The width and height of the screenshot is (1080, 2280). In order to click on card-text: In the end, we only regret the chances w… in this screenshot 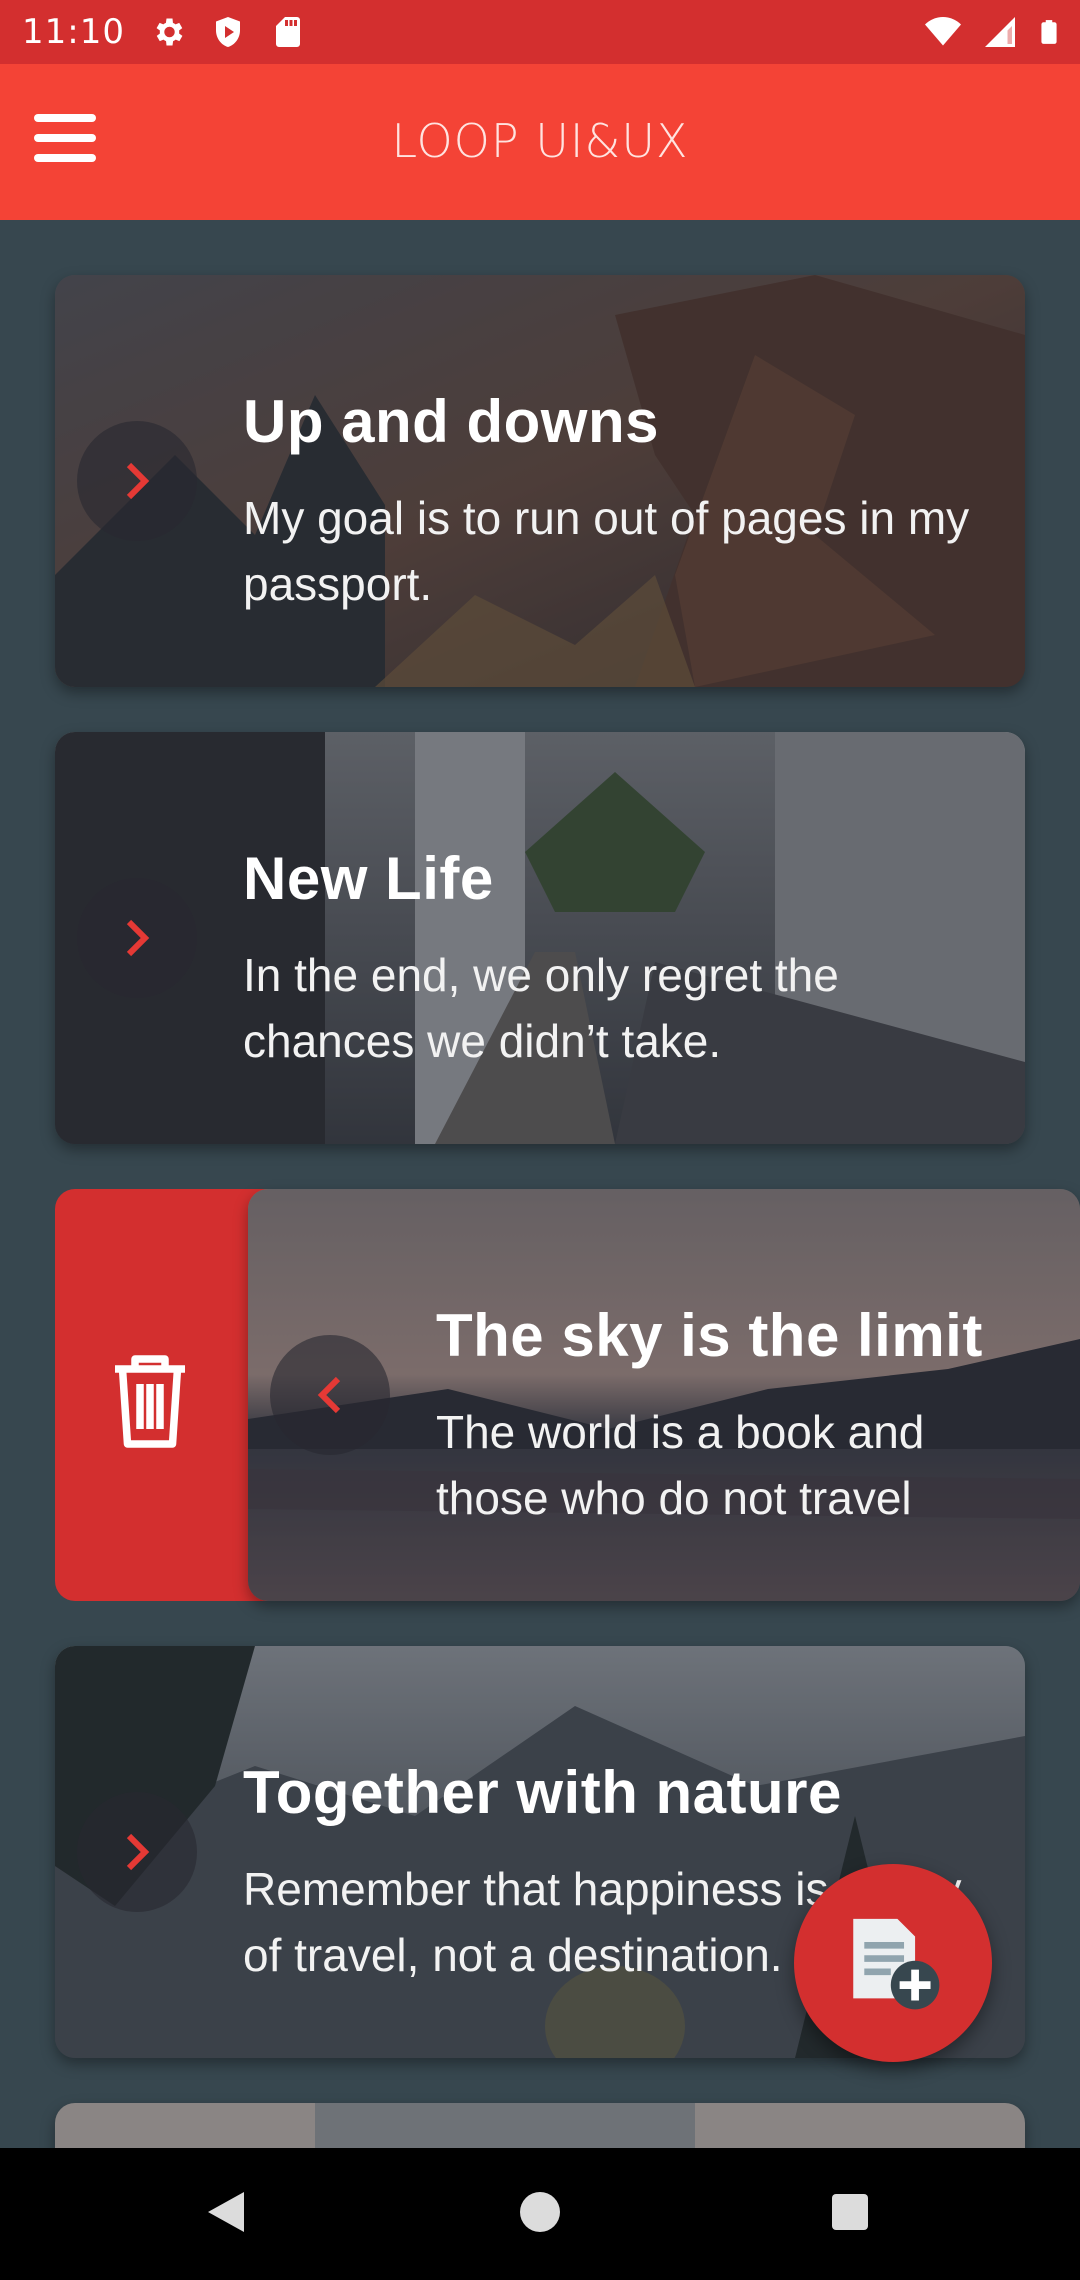, I will do `click(541, 1008)`.